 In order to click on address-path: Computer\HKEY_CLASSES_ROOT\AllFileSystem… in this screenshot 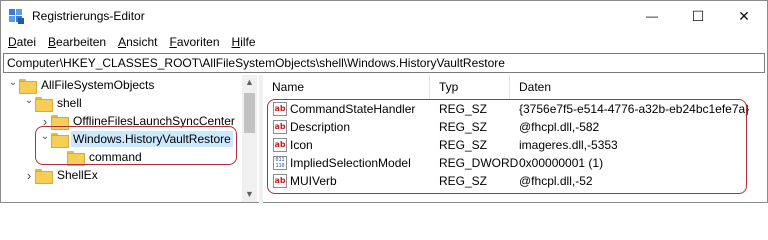, I will do `click(256, 63)`.